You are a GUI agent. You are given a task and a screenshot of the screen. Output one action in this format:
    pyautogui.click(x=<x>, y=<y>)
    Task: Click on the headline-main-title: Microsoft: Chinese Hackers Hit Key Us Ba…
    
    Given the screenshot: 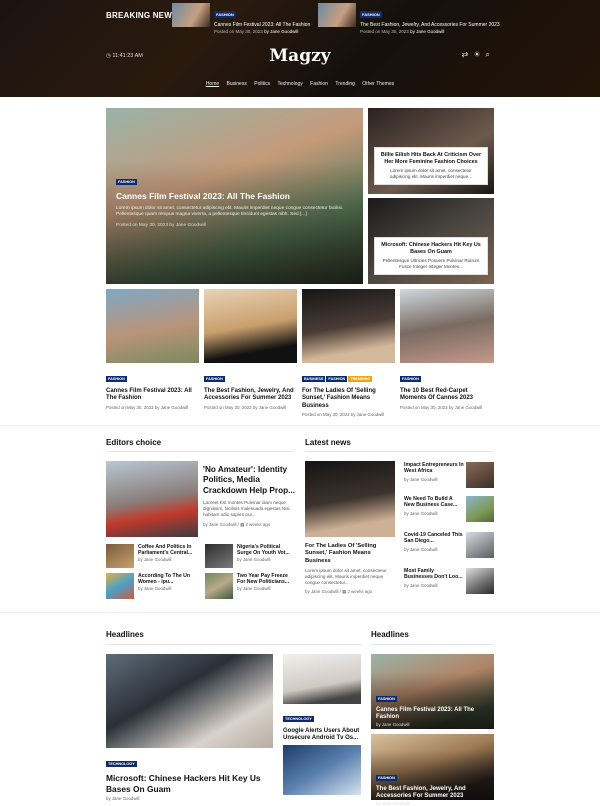 What is the action you would take?
    pyautogui.click(x=191, y=783)
    